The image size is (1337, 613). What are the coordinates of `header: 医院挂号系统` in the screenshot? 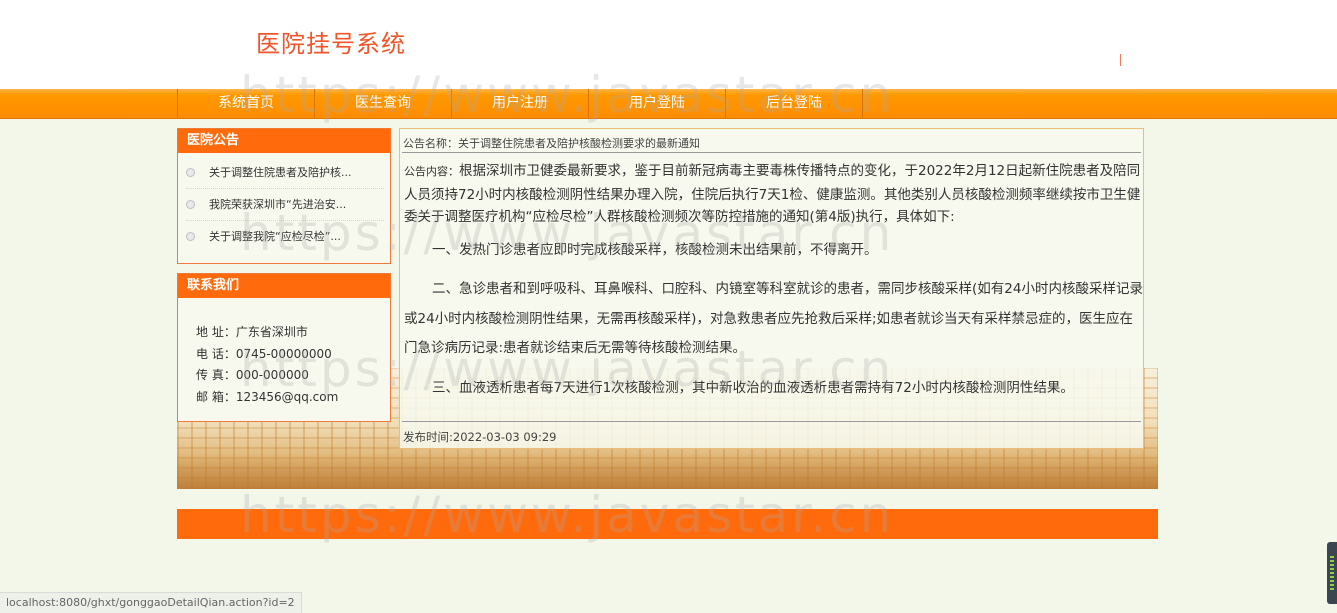 It's located at (668, 44).